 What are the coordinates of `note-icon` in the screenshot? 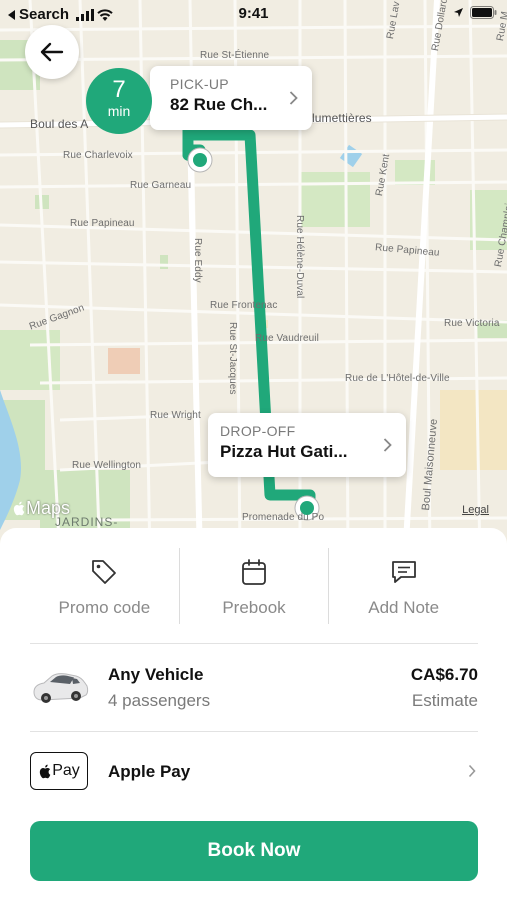 It's located at (403, 572).